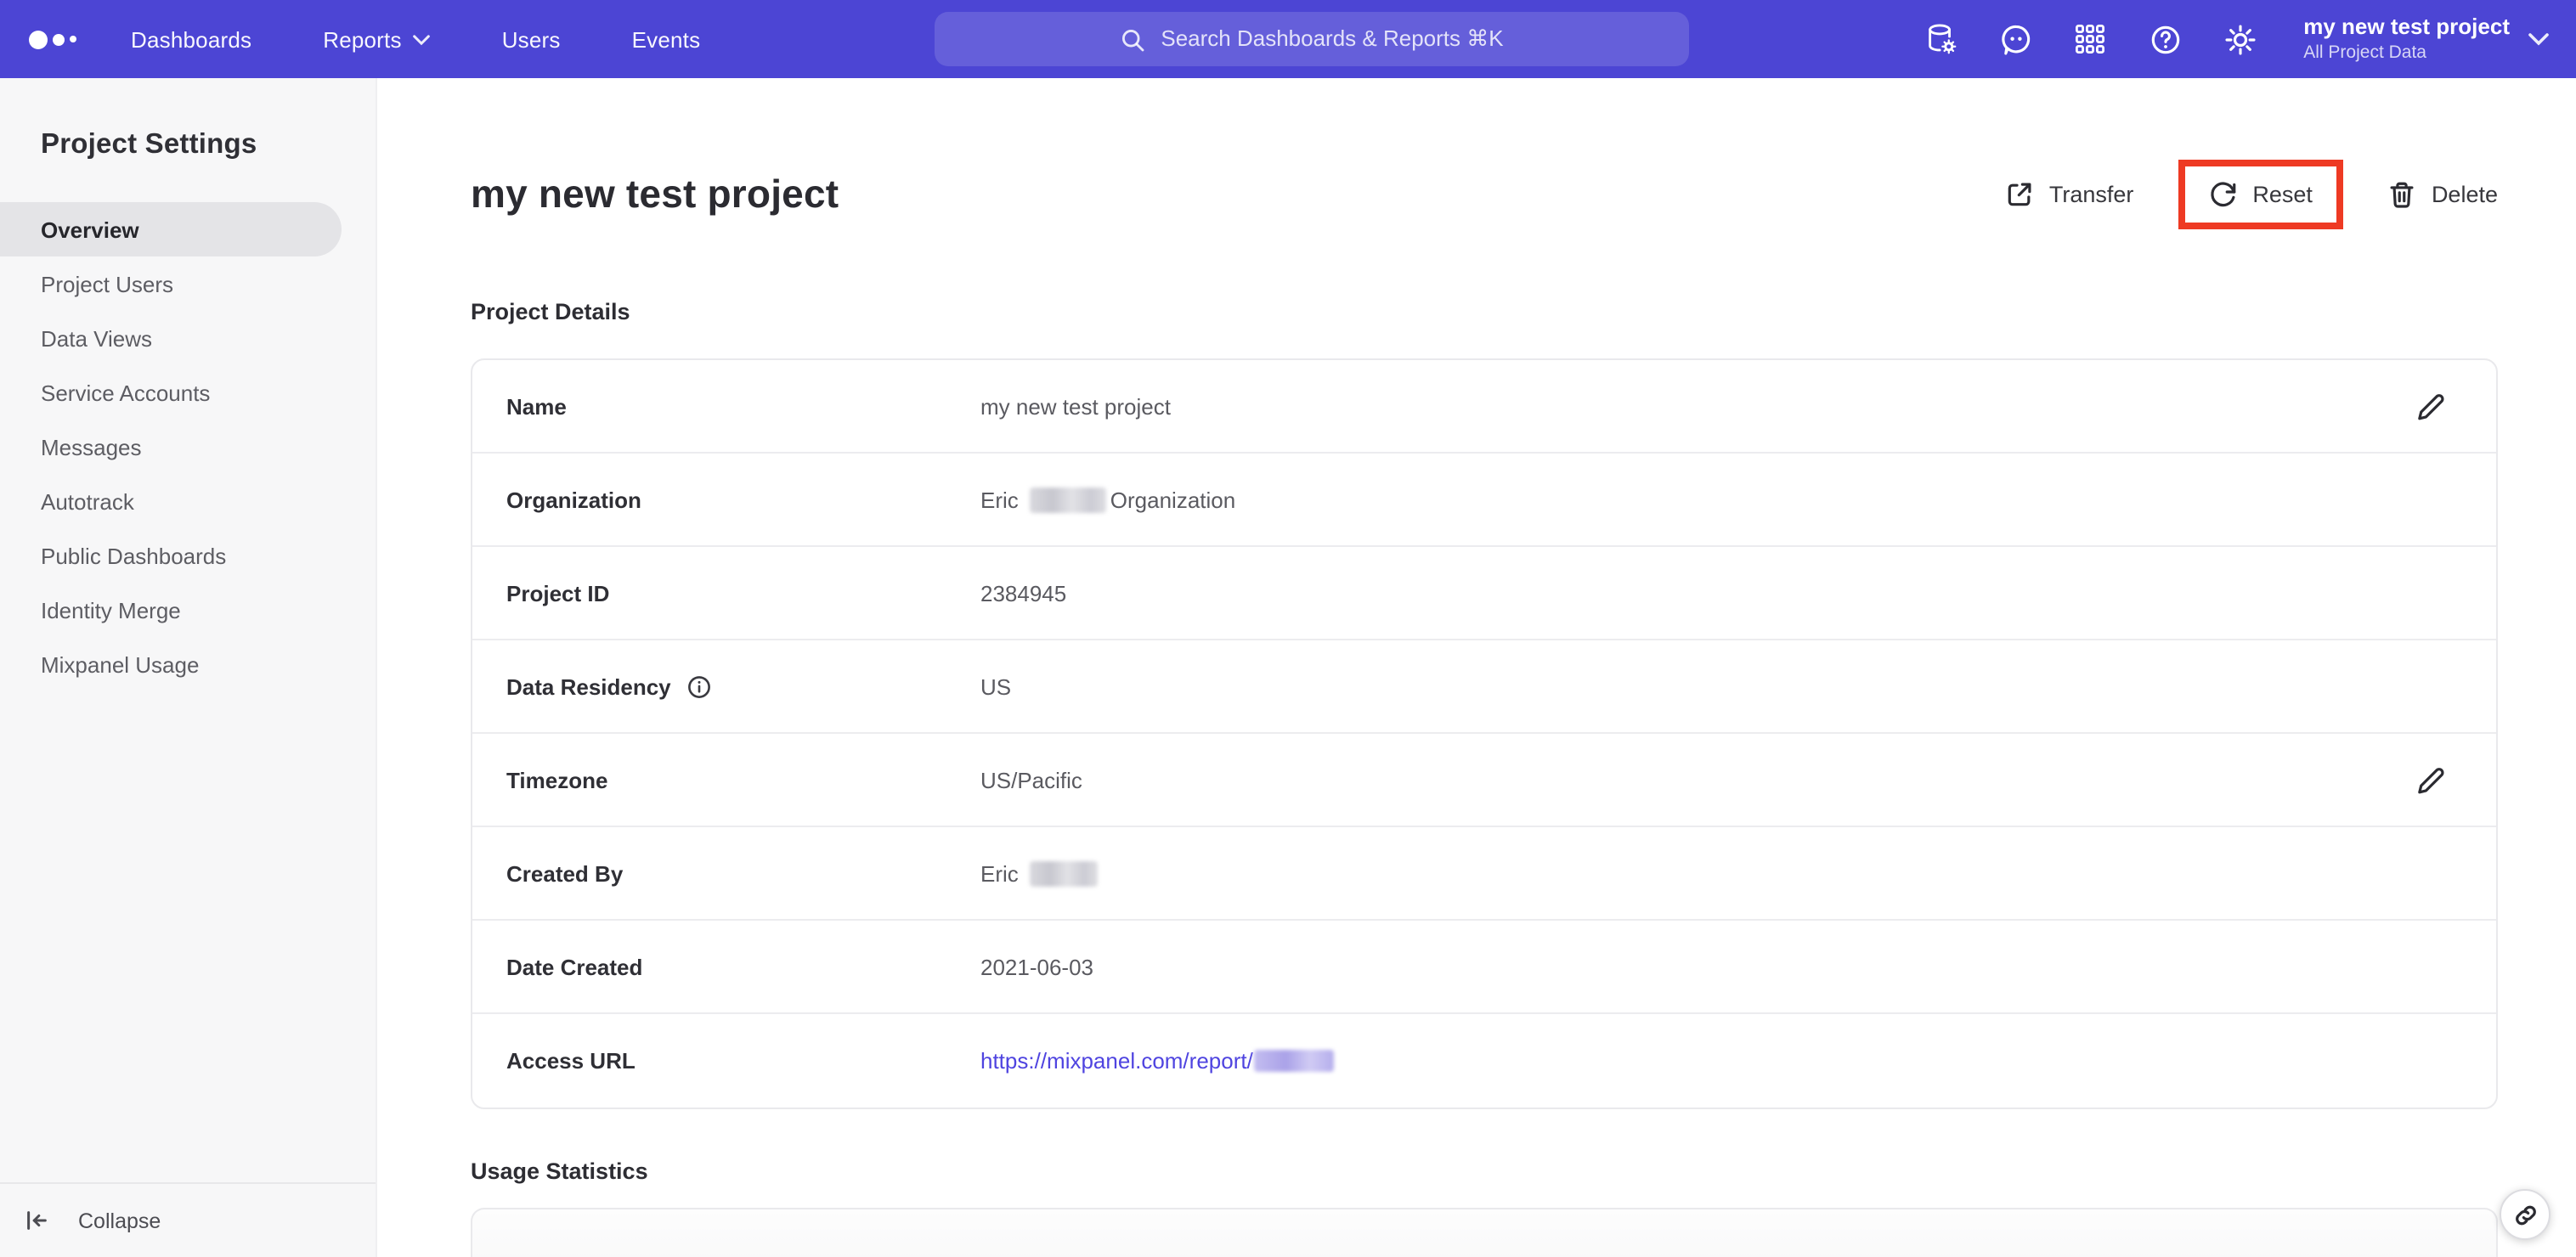 The width and height of the screenshot is (2576, 1257). Describe the element at coordinates (1133, 40) in the screenshot. I see `search-icon` at that location.